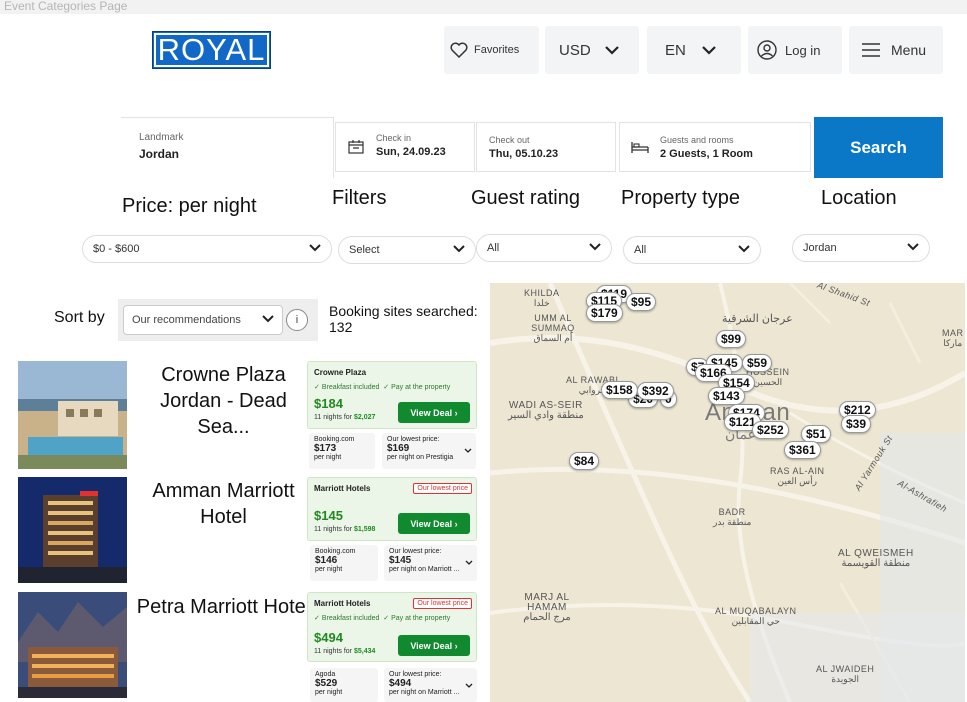 Image resolution: width=967 pixels, height=702 pixels. What do you see at coordinates (72, 645) in the screenshot?
I see `hotel-image-petra-marriott` at bounding box center [72, 645].